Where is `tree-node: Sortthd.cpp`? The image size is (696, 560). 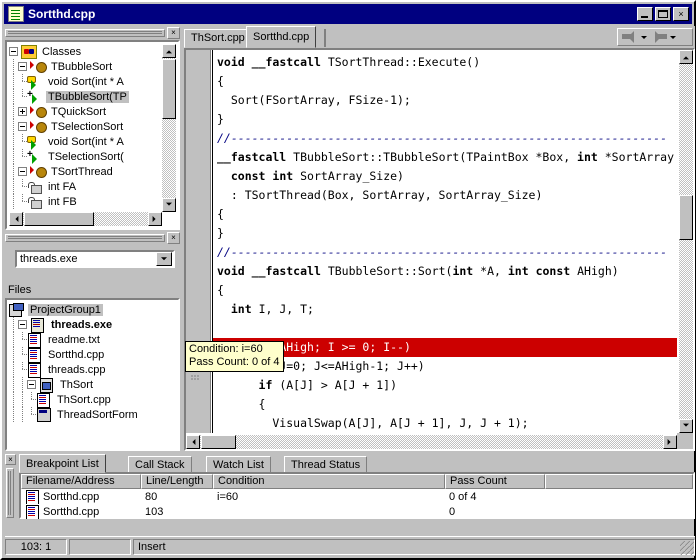 tree-node: Sortthd.cpp is located at coordinates (92, 355).